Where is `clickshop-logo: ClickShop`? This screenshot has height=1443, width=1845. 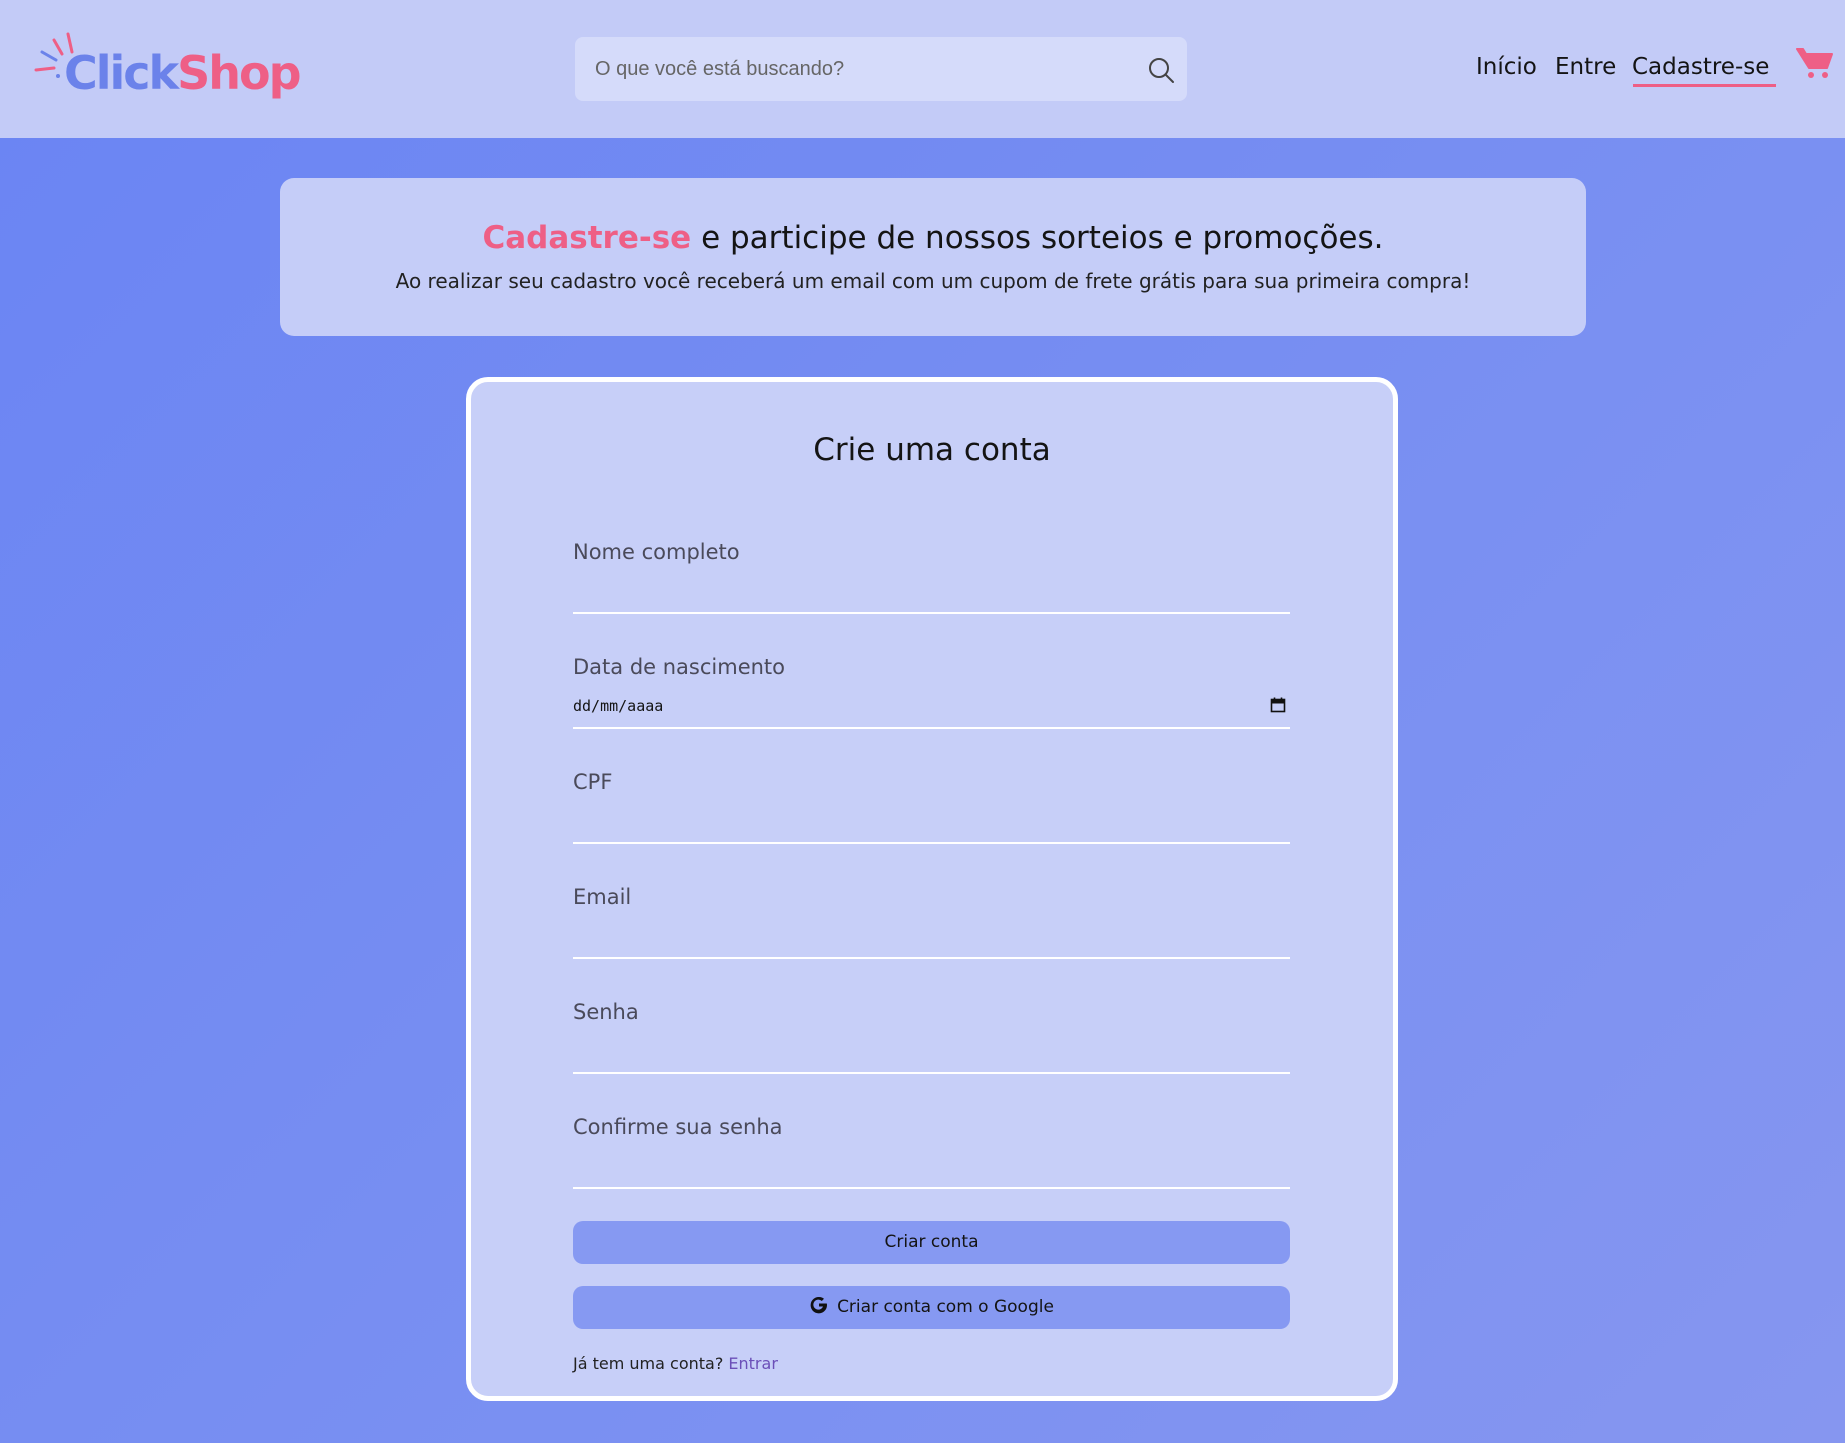
clickshop-logo: ClickShop is located at coordinates (168, 66).